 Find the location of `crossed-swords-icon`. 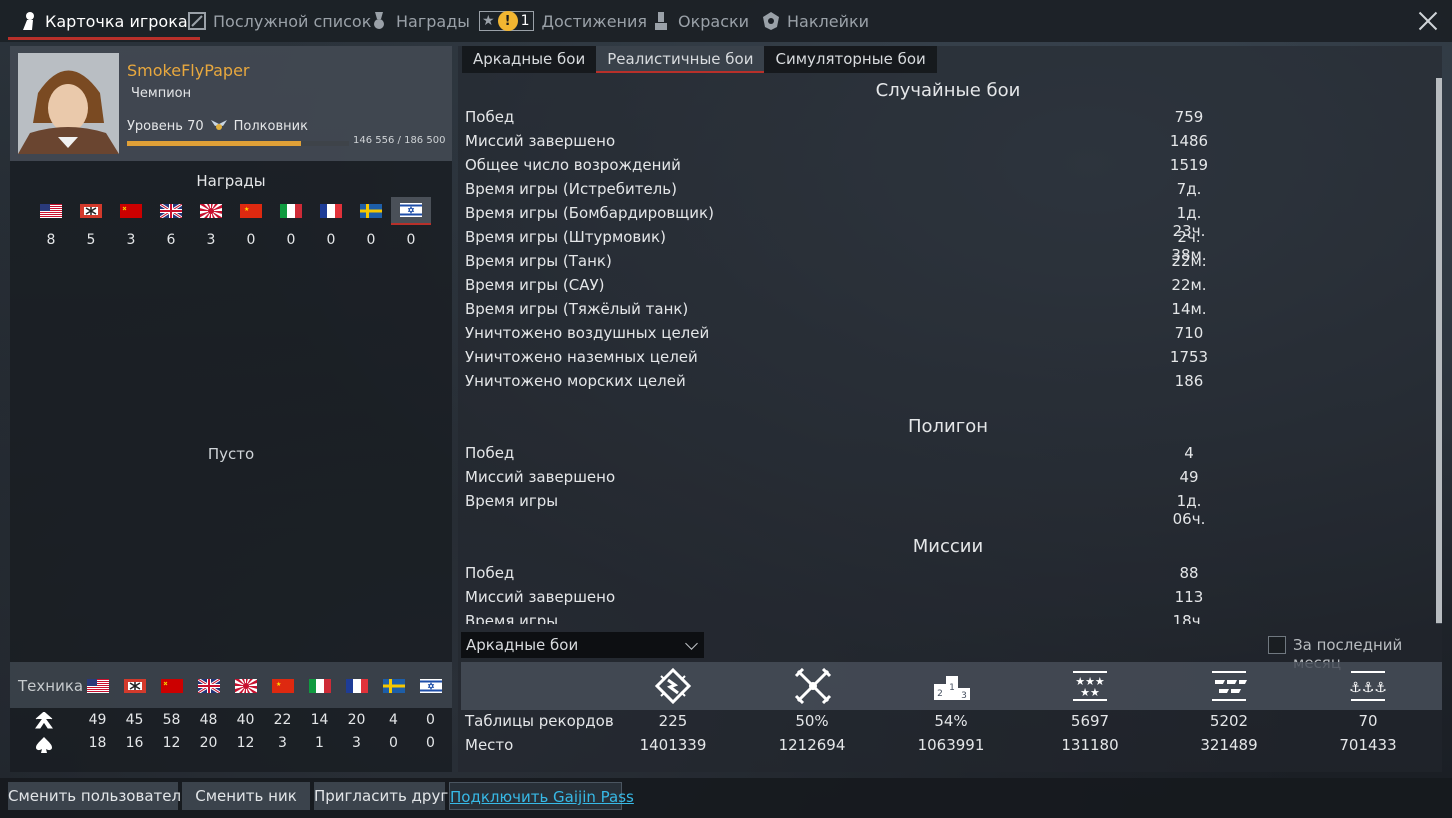

crossed-swords-icon is located at coordinates (813, 686).